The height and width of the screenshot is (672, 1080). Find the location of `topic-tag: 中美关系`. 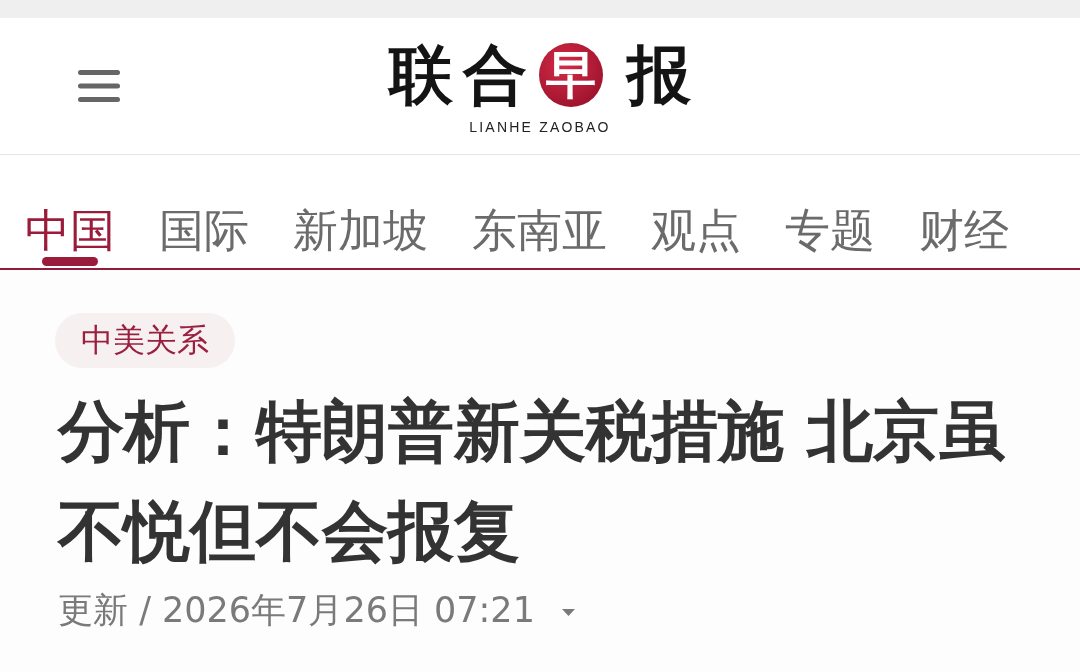

topic-tag: 中美关系 is located at coordinates (145, 340).